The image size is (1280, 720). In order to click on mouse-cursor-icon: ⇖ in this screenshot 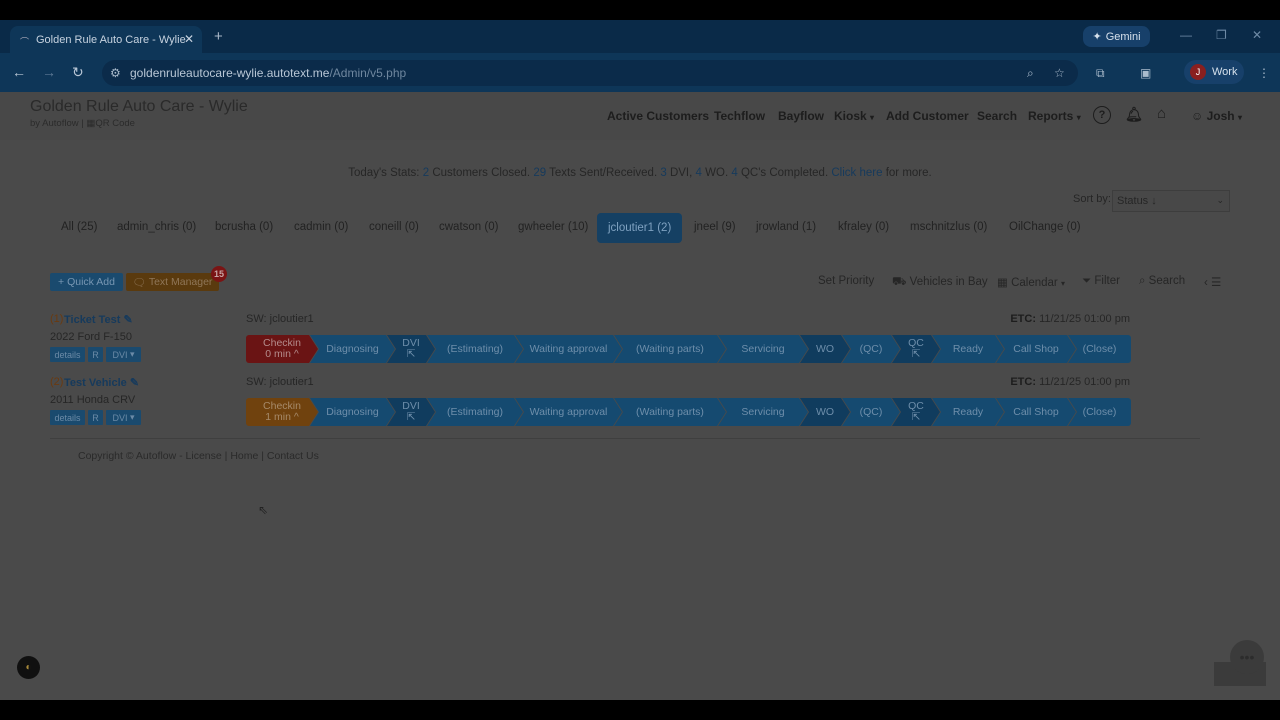, I will do `click(263, 510)`.